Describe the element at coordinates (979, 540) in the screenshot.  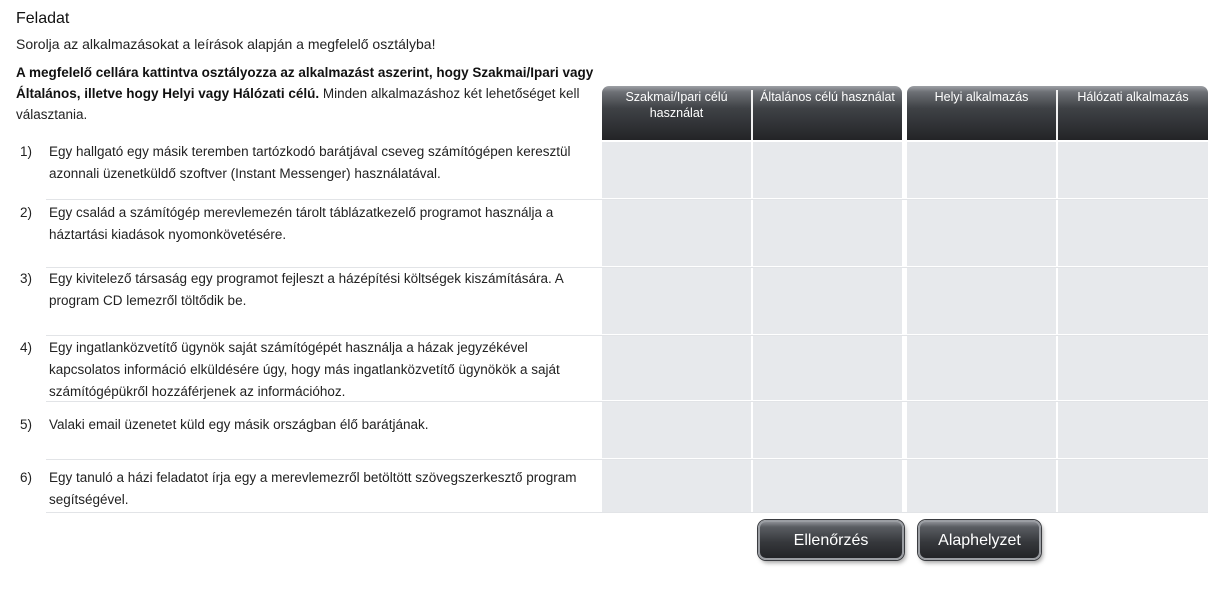
I see `reset-button: Alaphelyzet` at that location.